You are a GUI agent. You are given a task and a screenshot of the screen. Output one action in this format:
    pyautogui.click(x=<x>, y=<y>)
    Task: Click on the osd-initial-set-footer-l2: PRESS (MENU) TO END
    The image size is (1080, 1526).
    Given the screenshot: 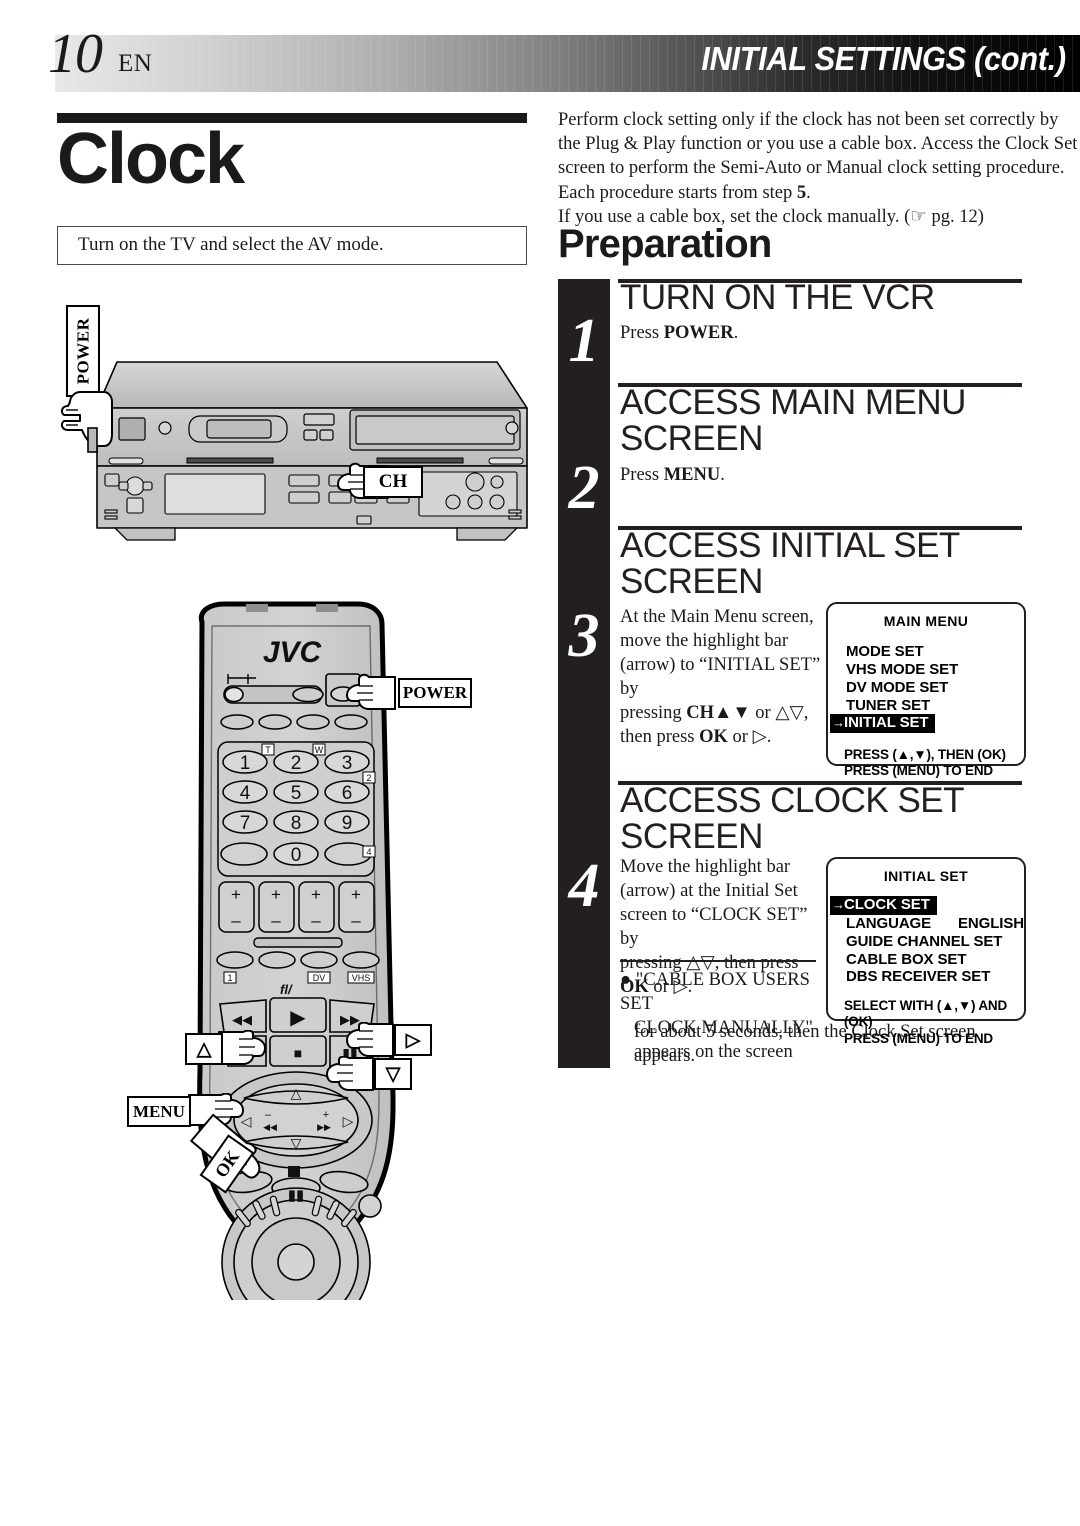 What is the action you would take?
    pyautogui.click(x=918, y=1038)
    